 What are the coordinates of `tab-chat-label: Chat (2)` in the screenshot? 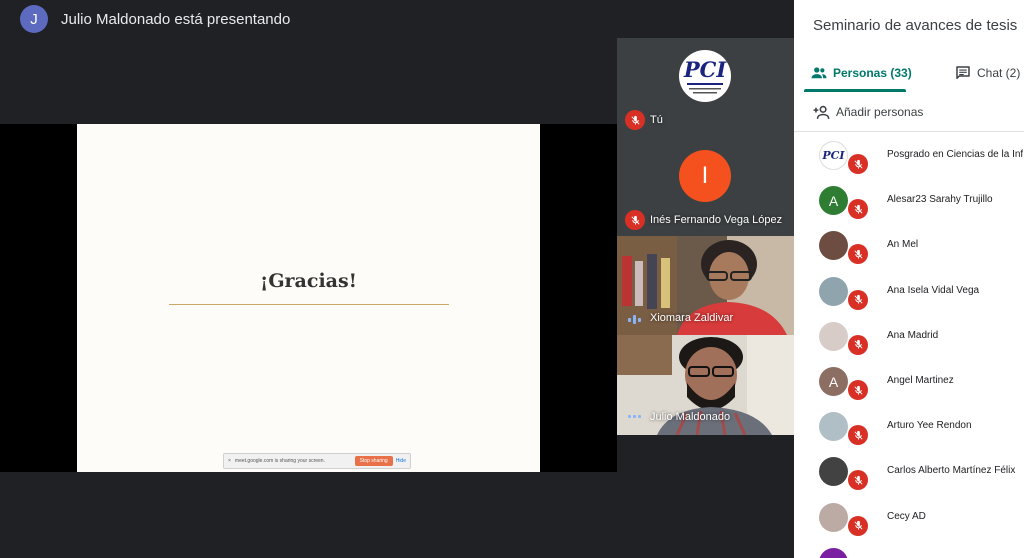 It's located at (999, 73).